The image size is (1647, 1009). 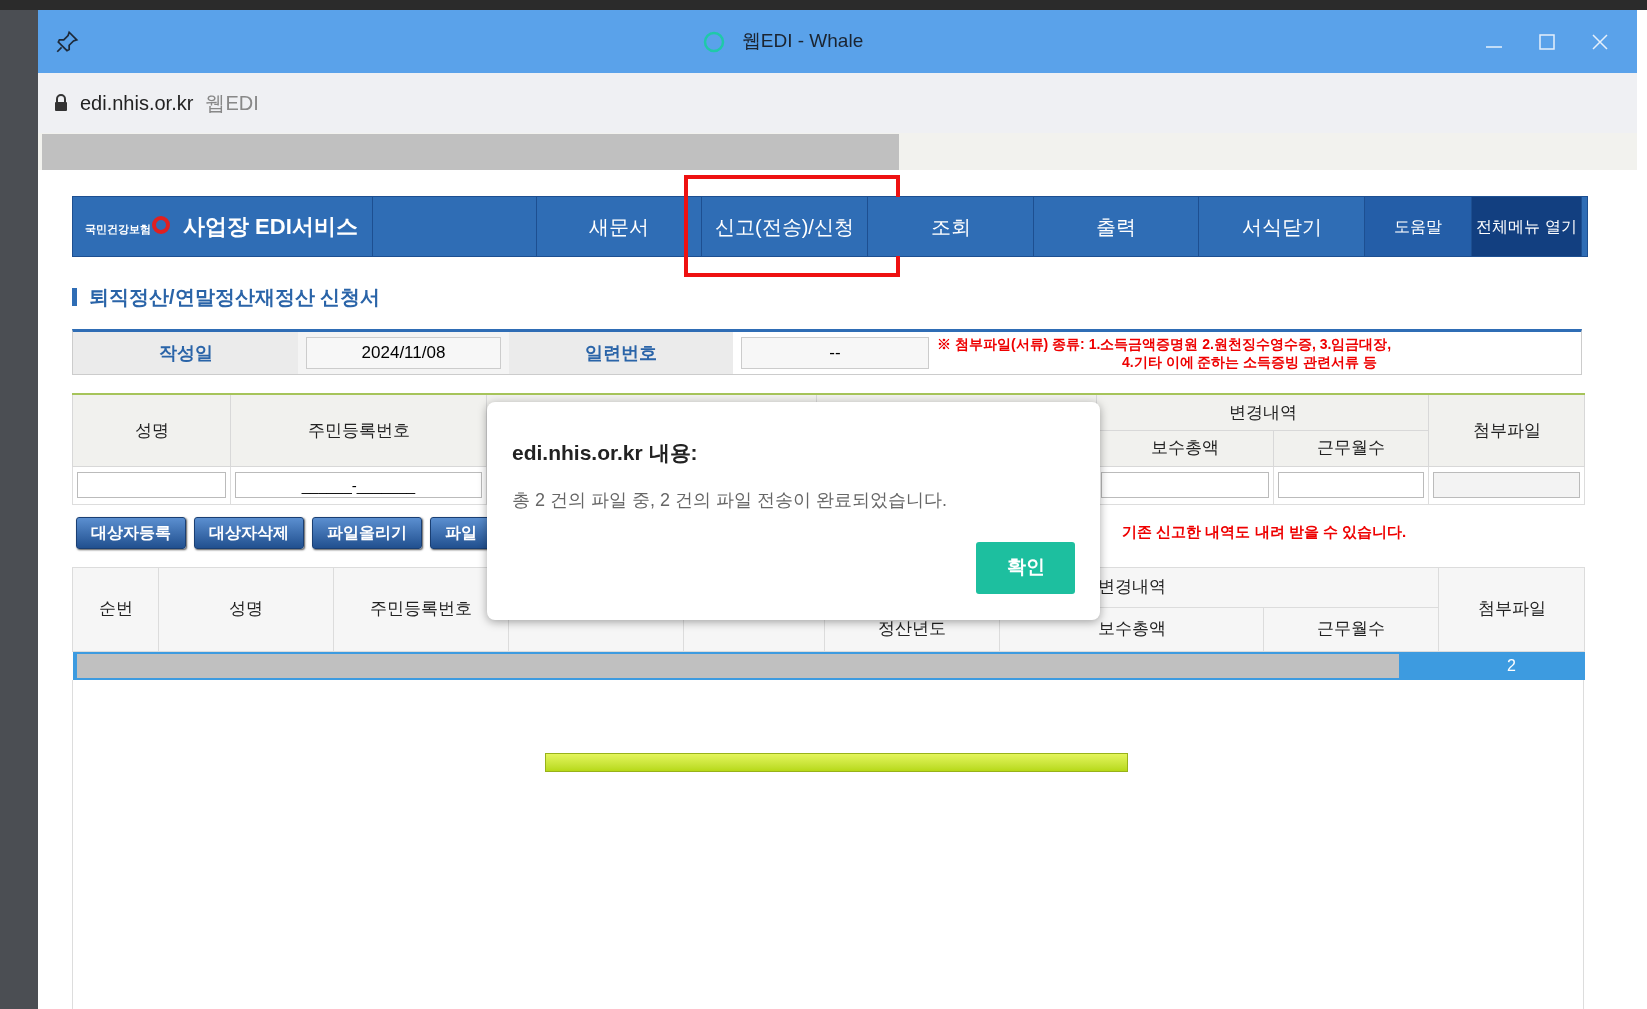 What do you see at coordinates (713, 41) in the screenshot?
I see `loading-ring-icon` at bounding box center [713, 41].